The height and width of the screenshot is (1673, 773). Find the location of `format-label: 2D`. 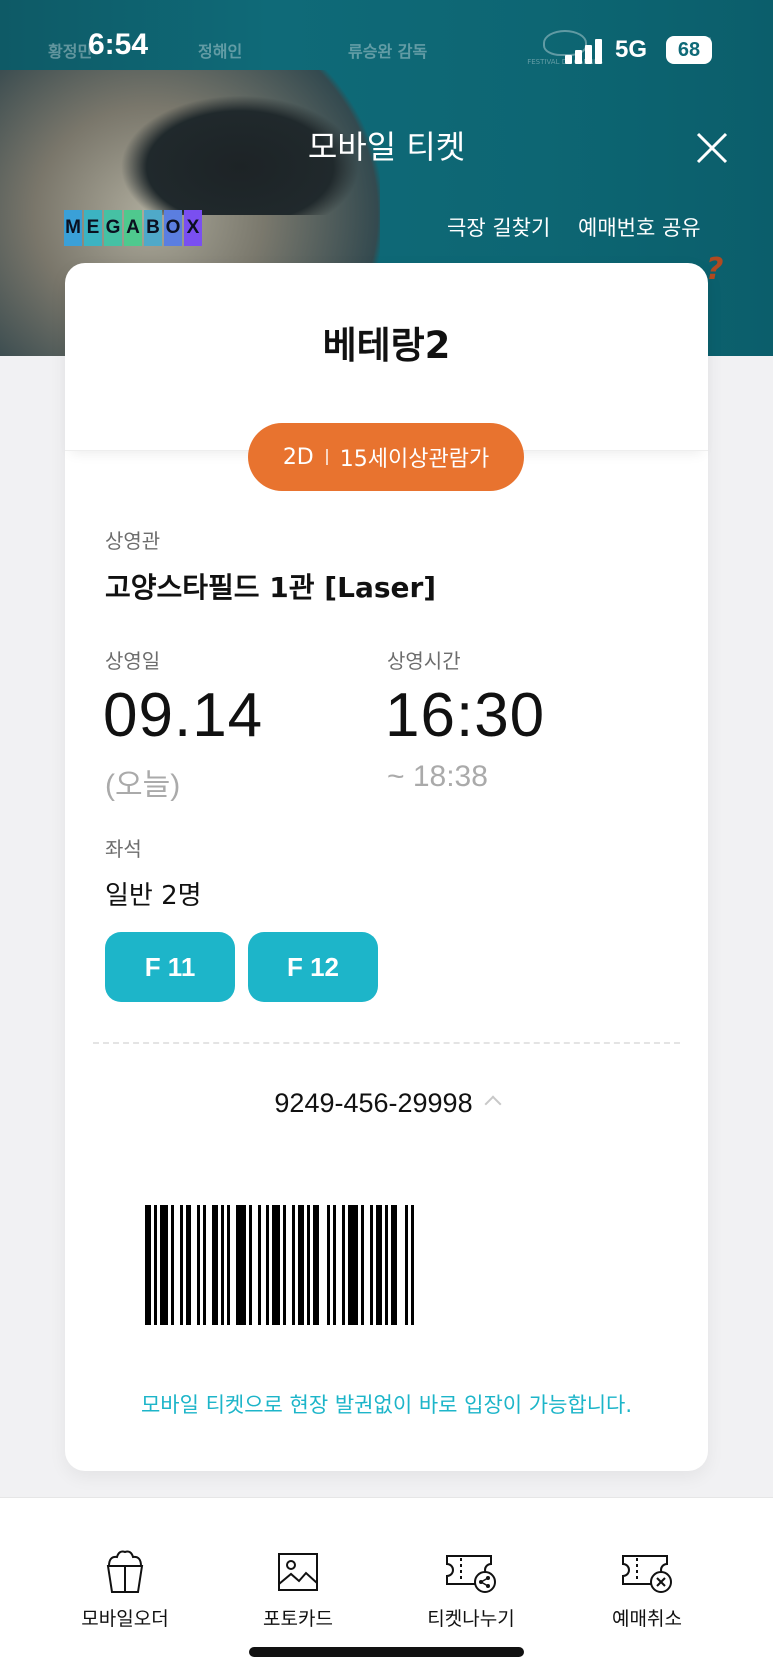

format-label: 2D is located at coordinates (298, 457).